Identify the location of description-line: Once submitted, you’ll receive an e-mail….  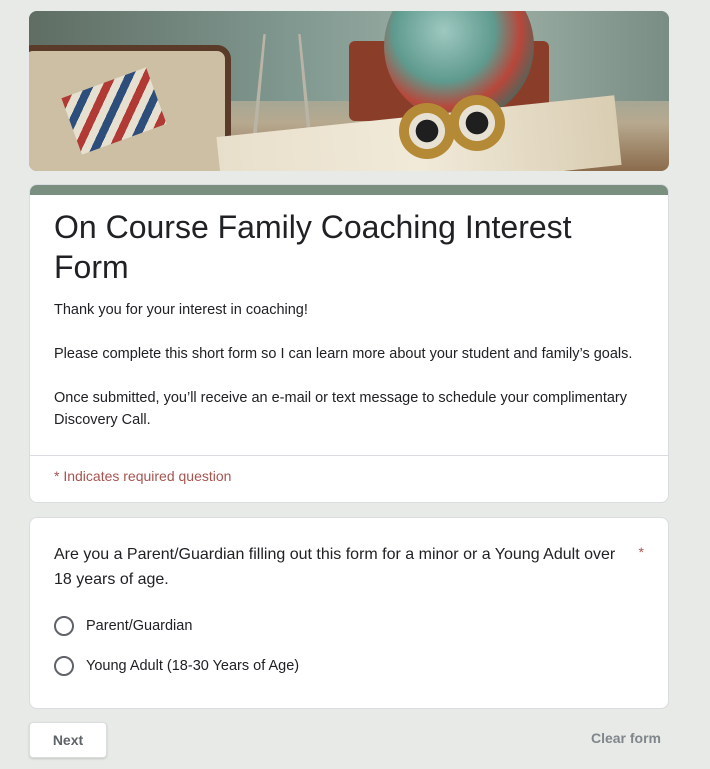
(341, 409).